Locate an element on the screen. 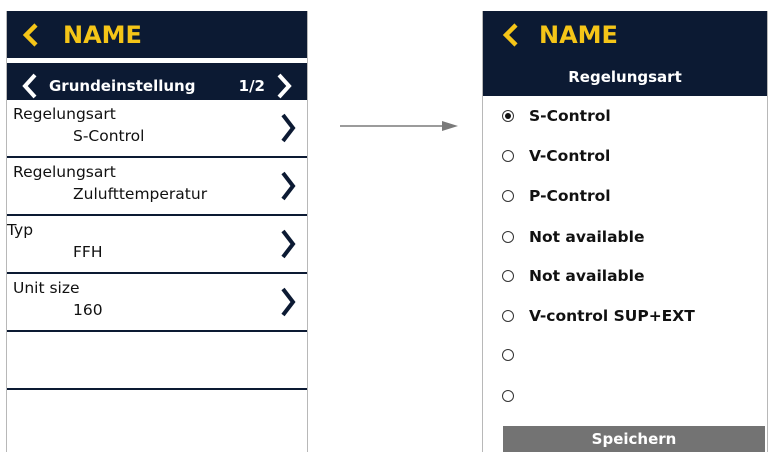  prev-section-chevron-icon is located at coordinates (30, 86).